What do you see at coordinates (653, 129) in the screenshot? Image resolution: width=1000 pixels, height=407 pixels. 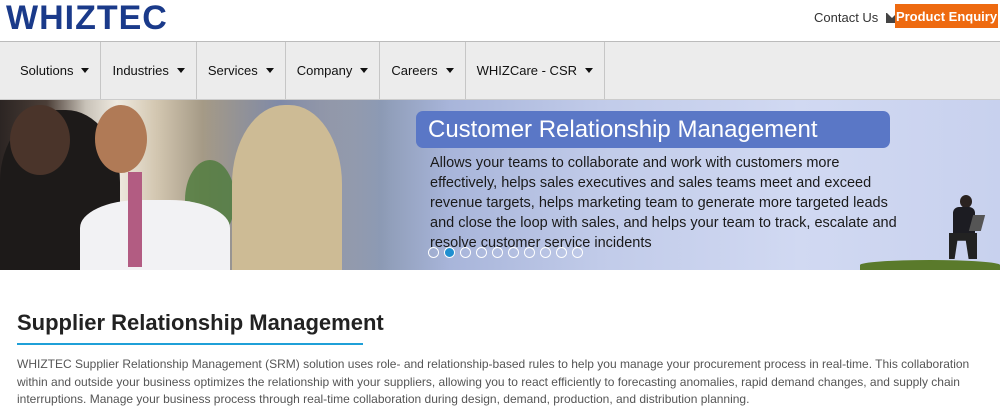 I see `slide-title: Customer Relationship Management` at bounding box center [653, 129].